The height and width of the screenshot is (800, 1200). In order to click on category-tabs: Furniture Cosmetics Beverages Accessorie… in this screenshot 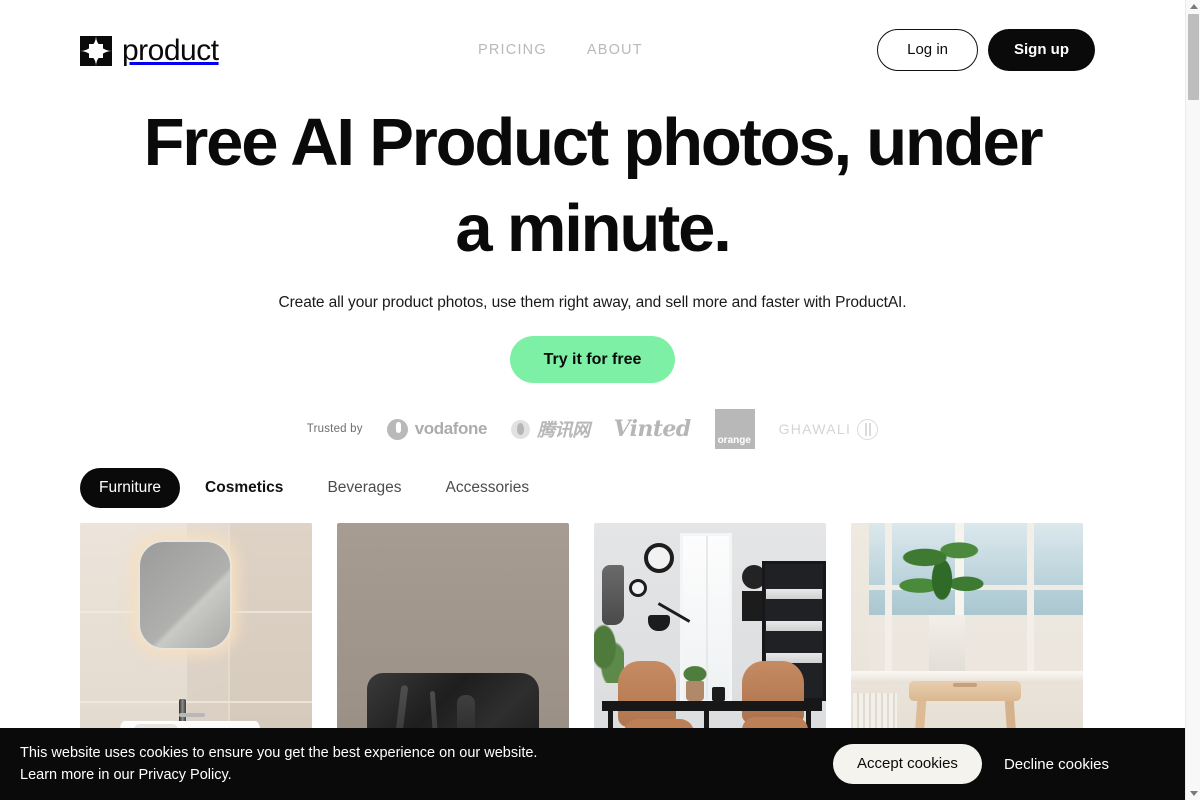, I will do `click(314, 488)`.